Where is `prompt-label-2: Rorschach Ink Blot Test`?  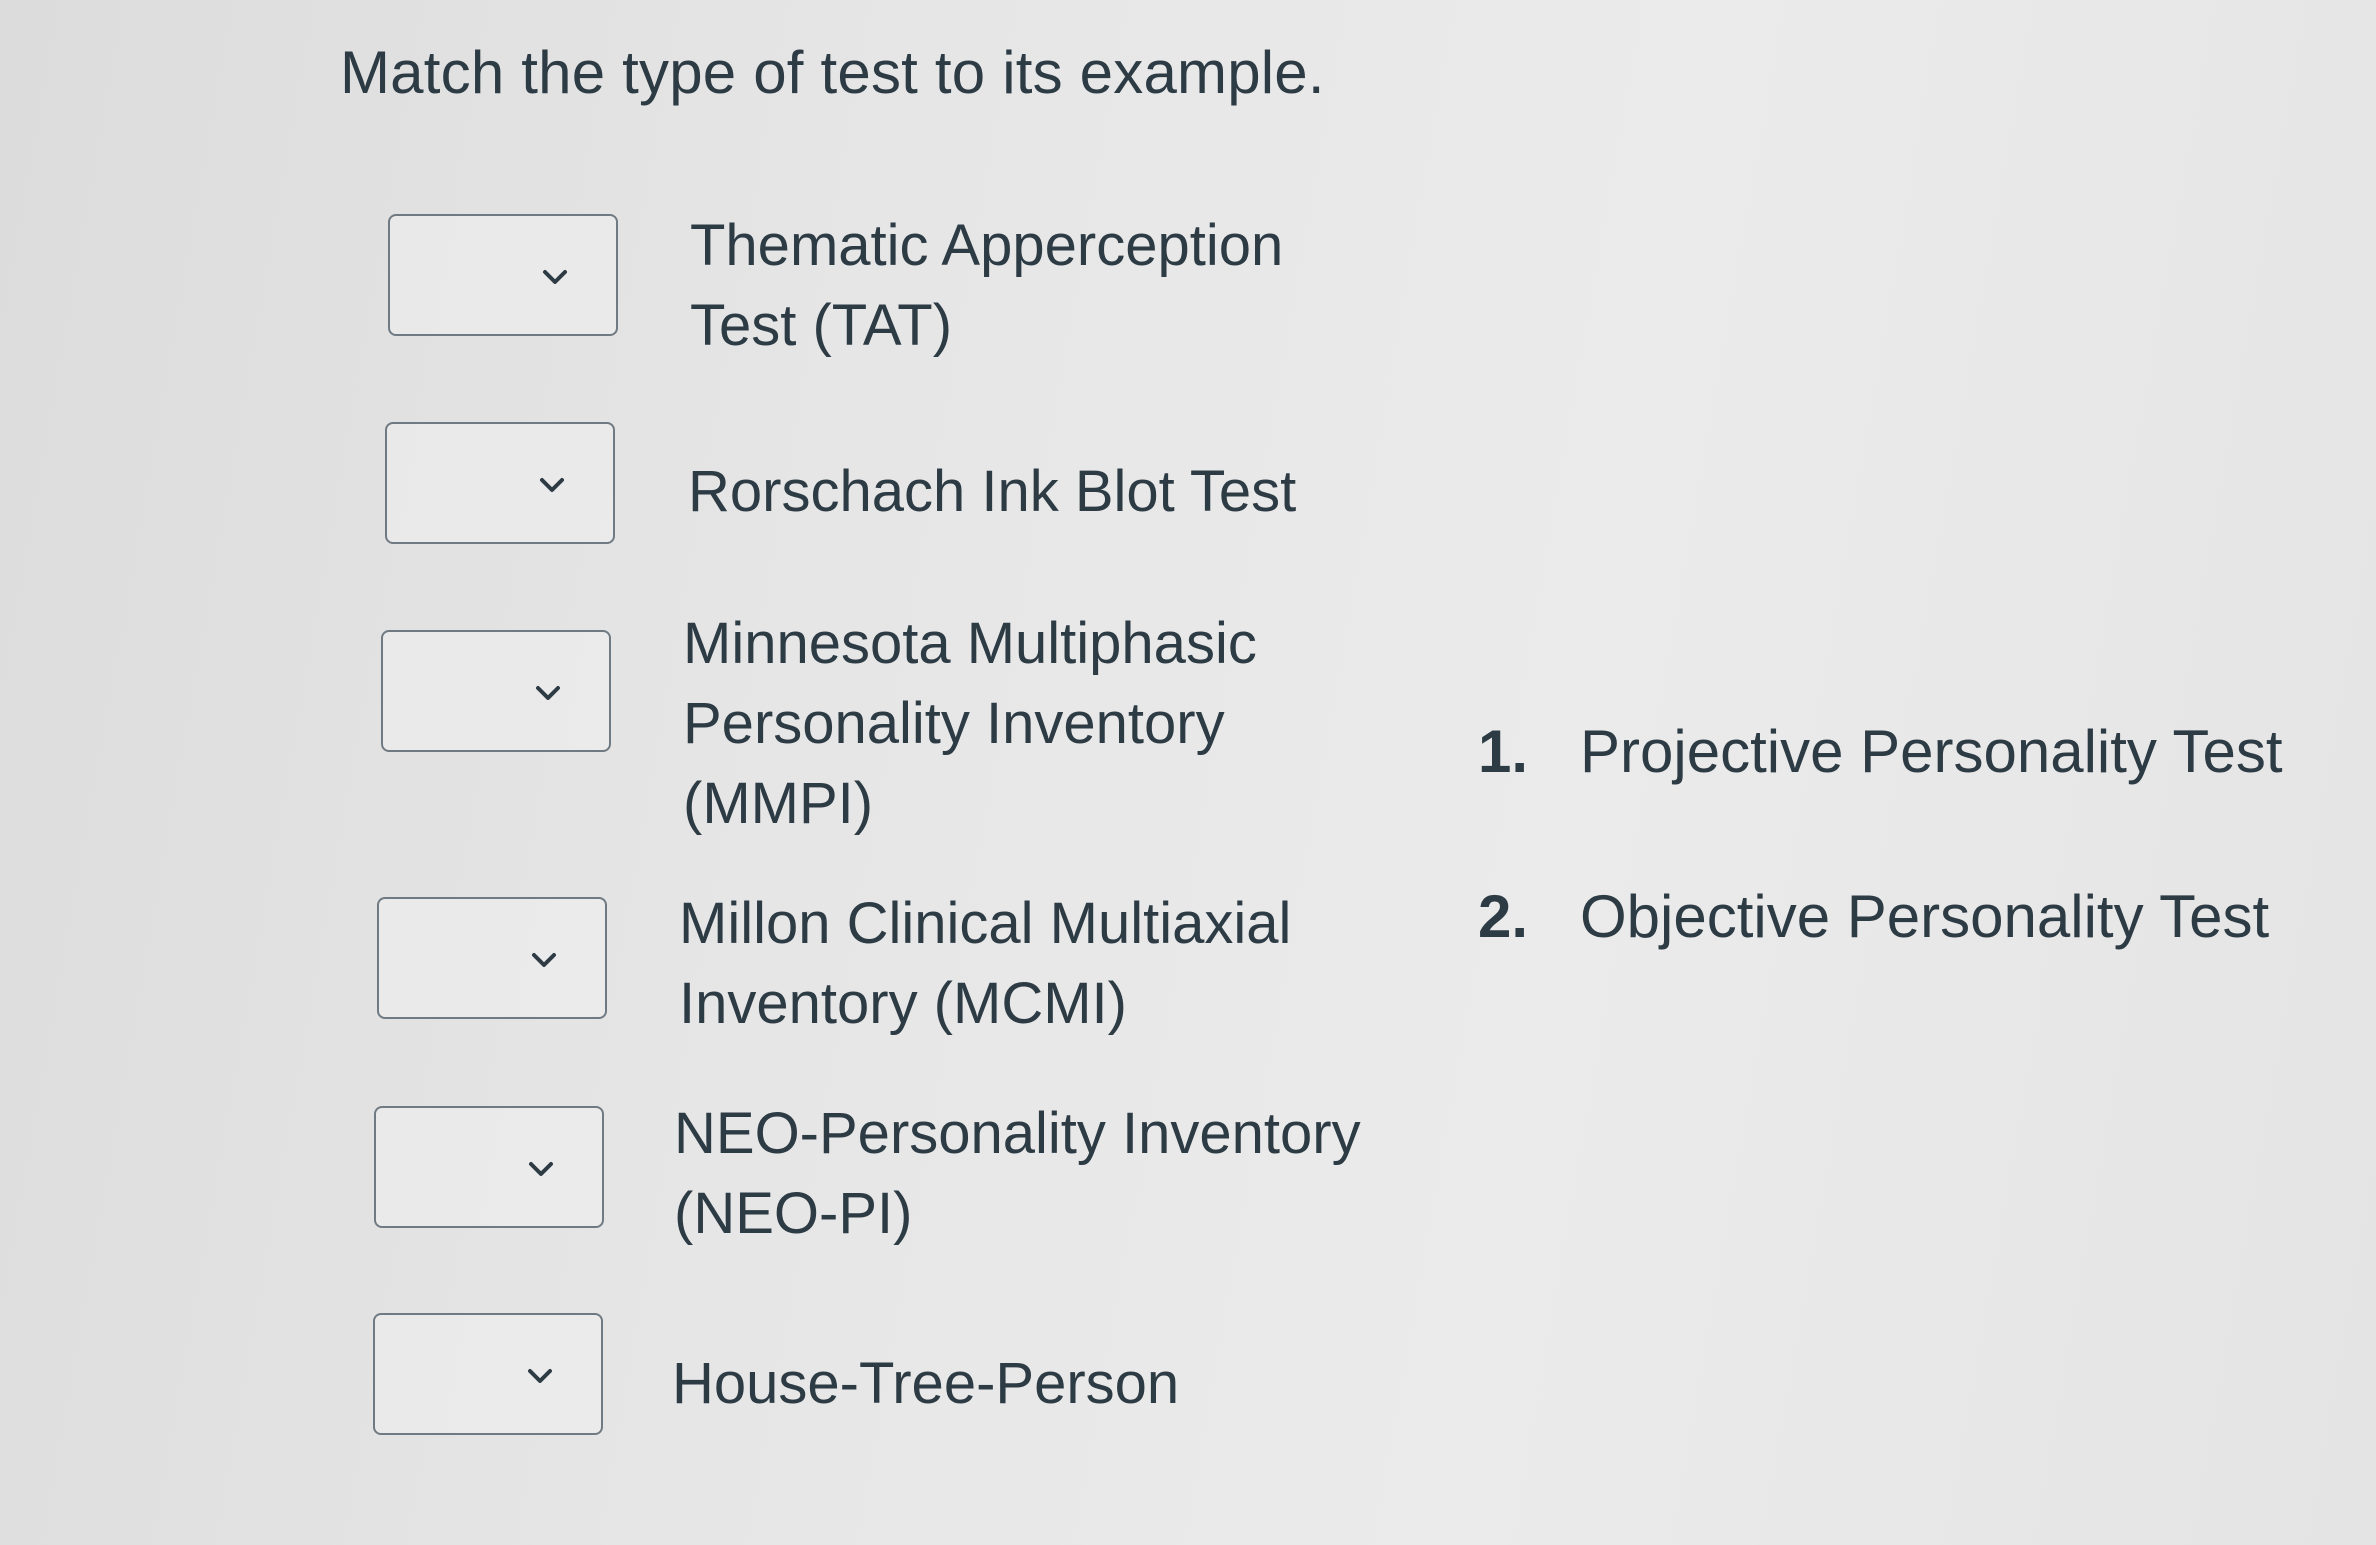
prompt-label-2: Rorschach Ink Blot Test is located at coordinates (992, 491).